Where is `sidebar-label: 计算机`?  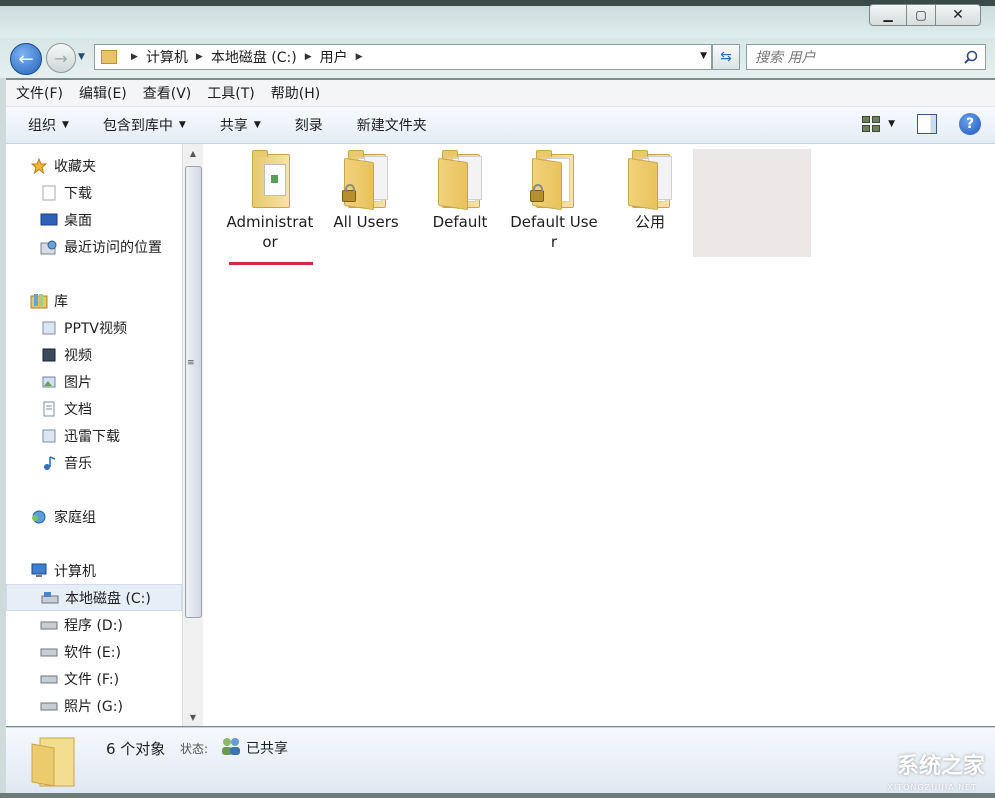
sidebar-label: 计算机 is located at coordinates (75, 571).